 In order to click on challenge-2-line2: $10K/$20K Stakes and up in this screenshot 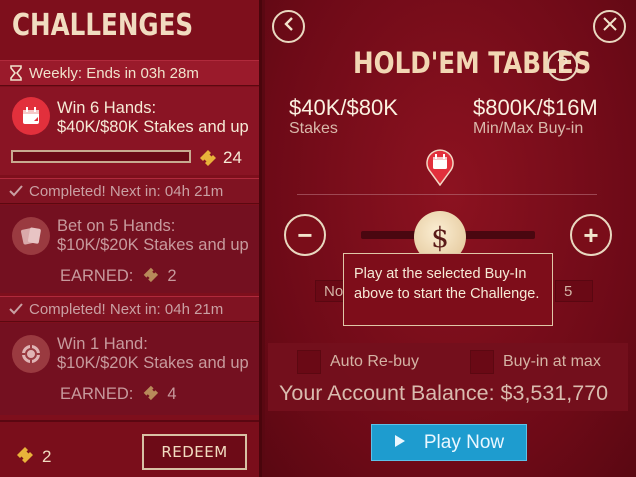, I will do `click(153, 245)`.